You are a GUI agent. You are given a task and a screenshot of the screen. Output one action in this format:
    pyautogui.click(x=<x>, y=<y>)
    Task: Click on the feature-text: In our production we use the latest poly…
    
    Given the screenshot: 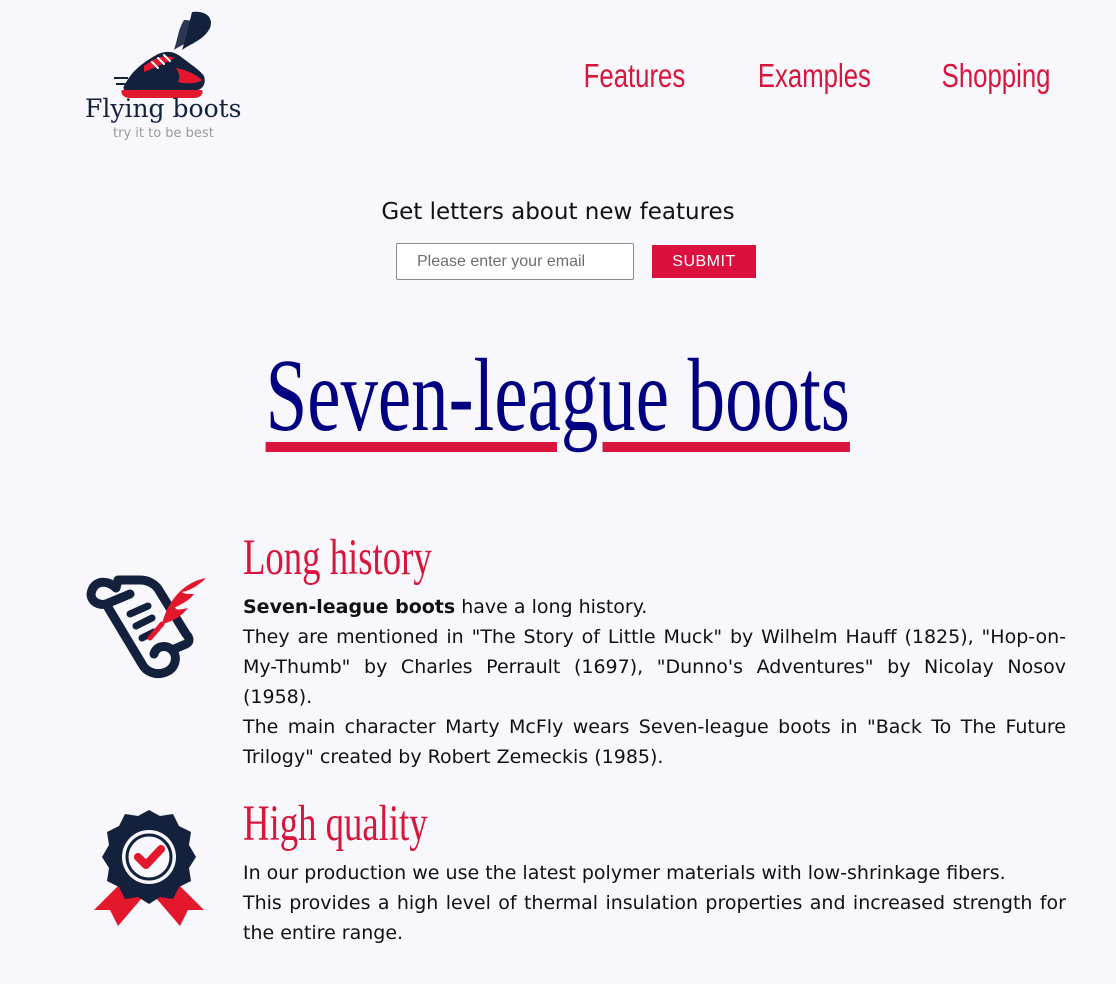 What is the action you would take?
    pyautogui.click(x=654, y=903)
    